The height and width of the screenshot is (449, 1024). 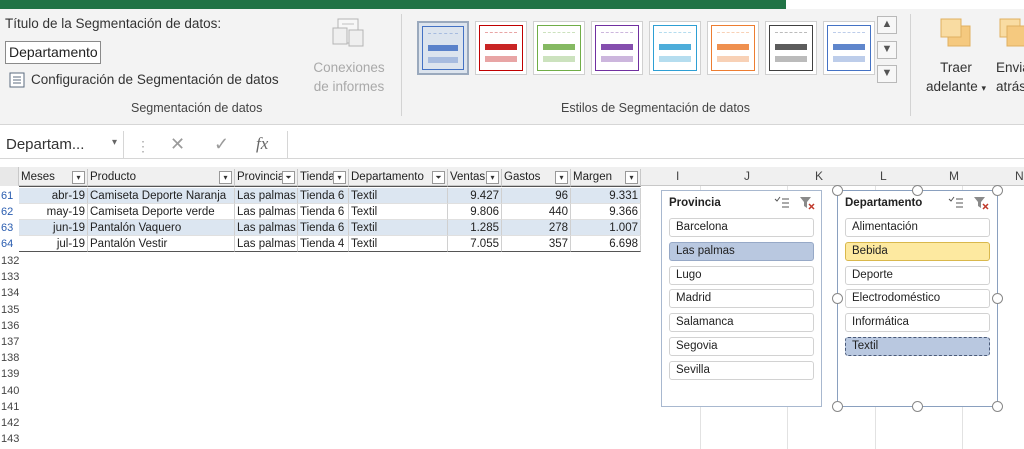 What do you see at coordinates (161, 244) in the screenshot?
I see `table-cell: Pantalón Vestir` at bounding box center [161, 244].